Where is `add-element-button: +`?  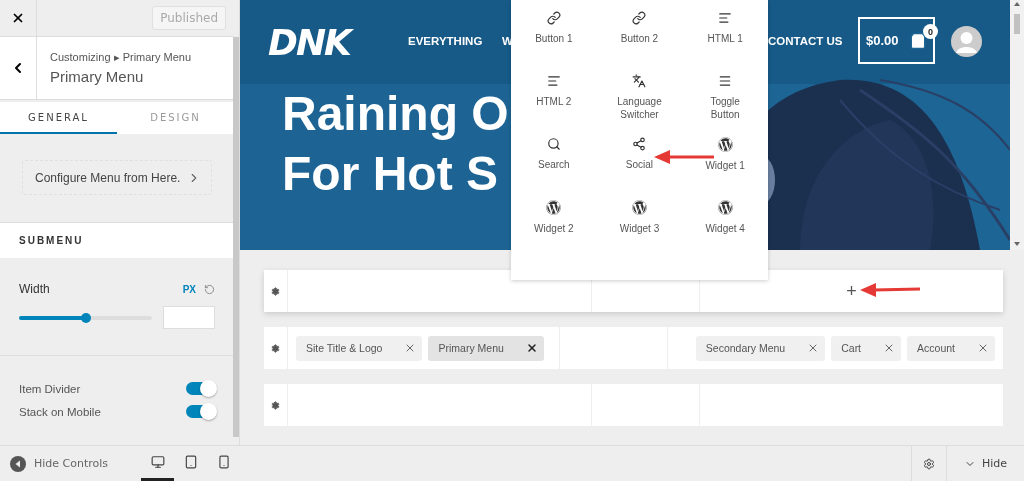 add-element-button: + is located at coordinates (851, 291).